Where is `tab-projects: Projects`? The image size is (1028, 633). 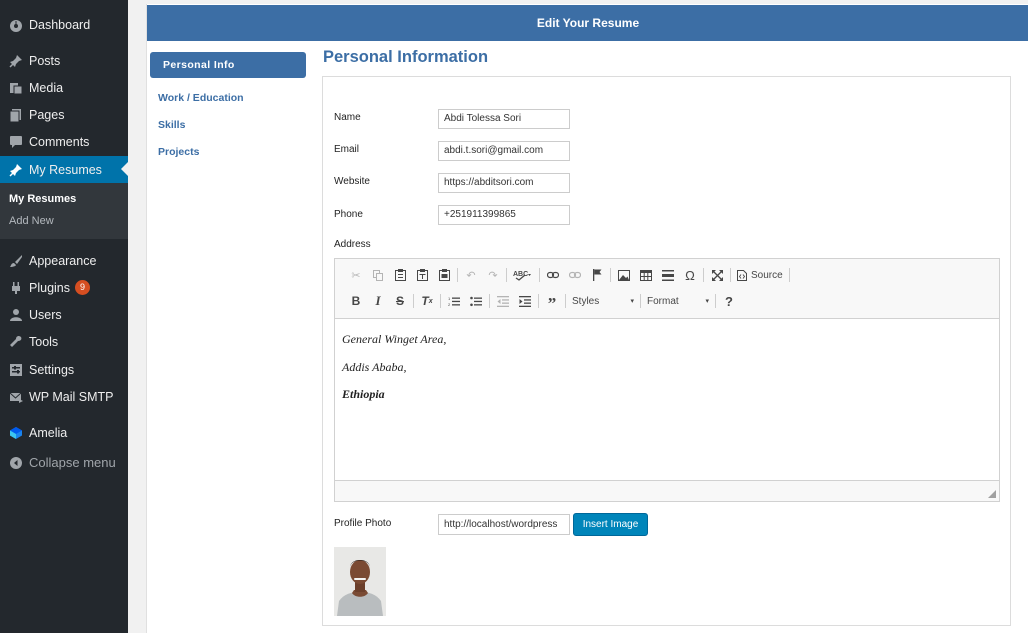 tab-projects: Projects is located at coordinates (178, 152).